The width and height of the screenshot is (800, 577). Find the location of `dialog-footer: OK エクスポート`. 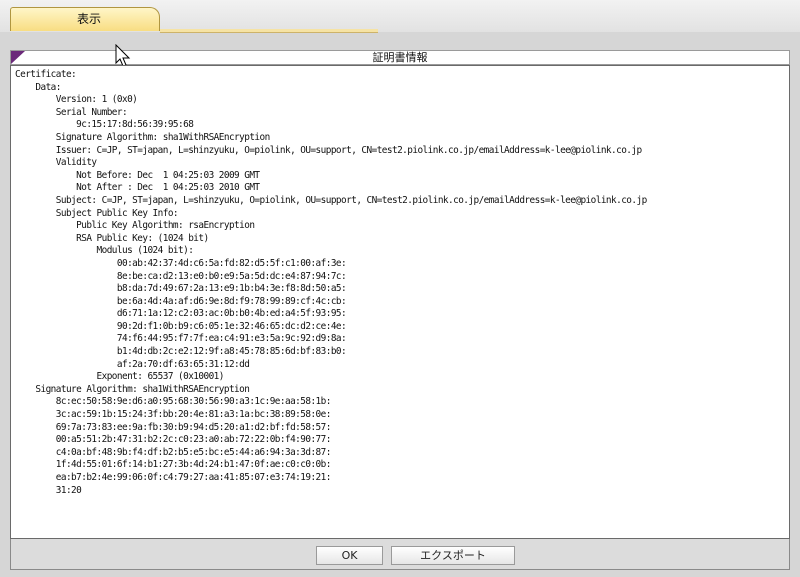

dialog-footer: OK エクスポート is located at coordinates (400, 554).